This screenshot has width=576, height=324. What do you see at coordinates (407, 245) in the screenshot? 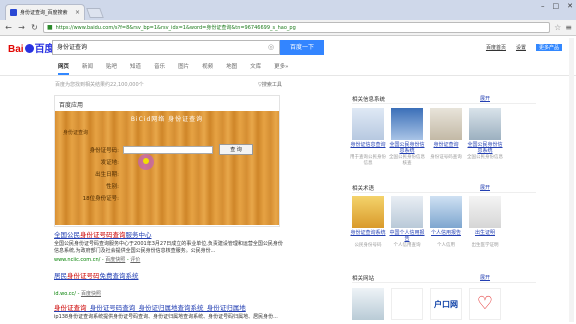
I see `thumb-subtext: 个人信用查询` at bounding box center [407, 245].